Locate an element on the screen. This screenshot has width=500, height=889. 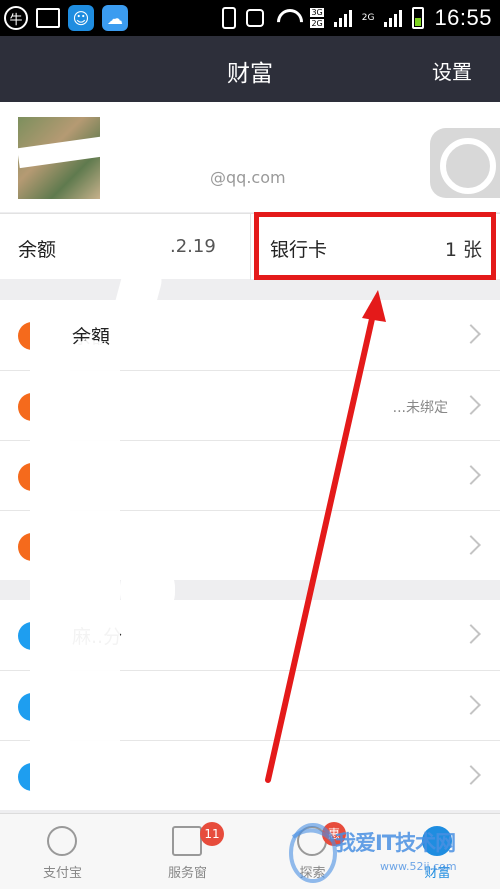
balance-label: 余额 is located at coordinates (37, 250).